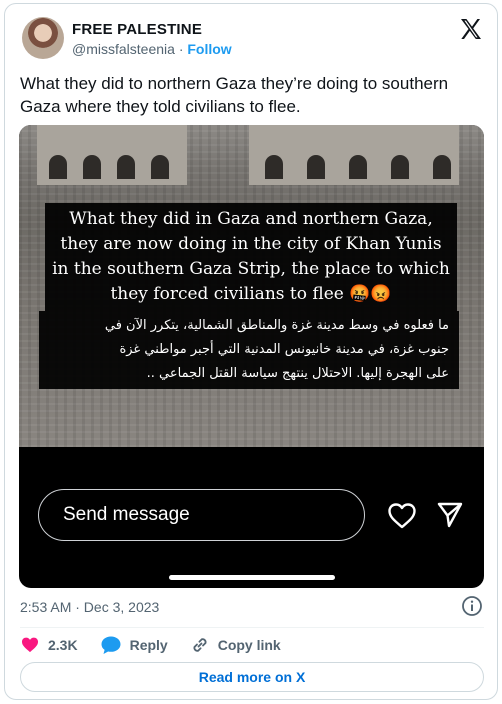 This screenshot has width=502, height=704. I want to click on home-indicator, so click(252, 577).